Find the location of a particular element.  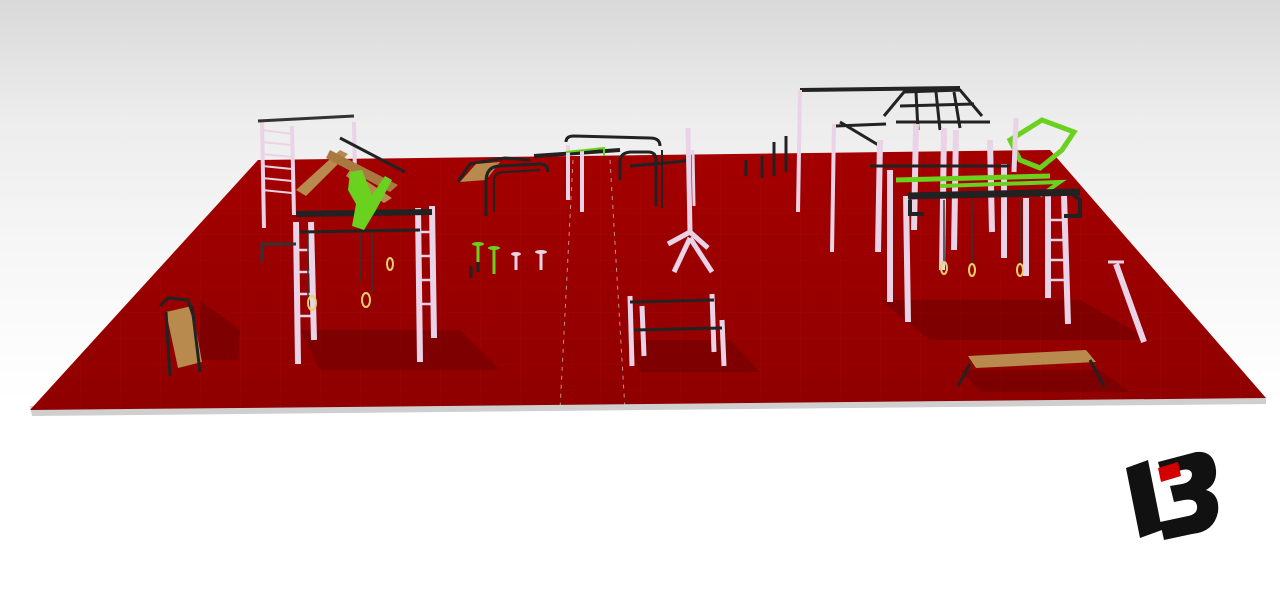

i3-logo-icon is located at coordinates (1172, 495).